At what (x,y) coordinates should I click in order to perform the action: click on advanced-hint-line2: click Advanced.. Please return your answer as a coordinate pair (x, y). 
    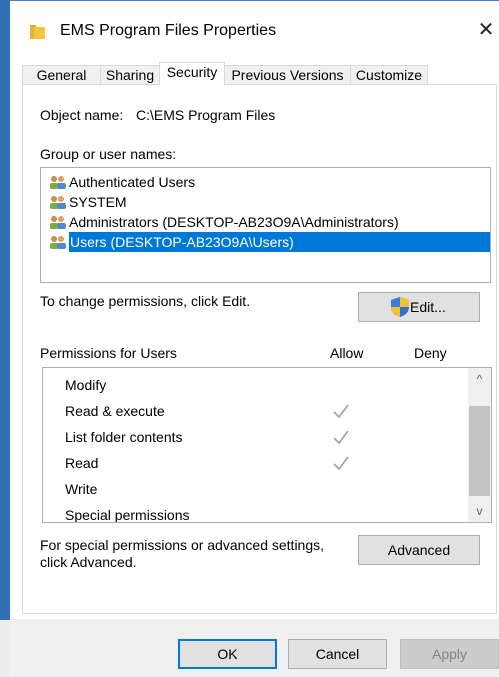
    Looking at the image, I should click on (88, 562).